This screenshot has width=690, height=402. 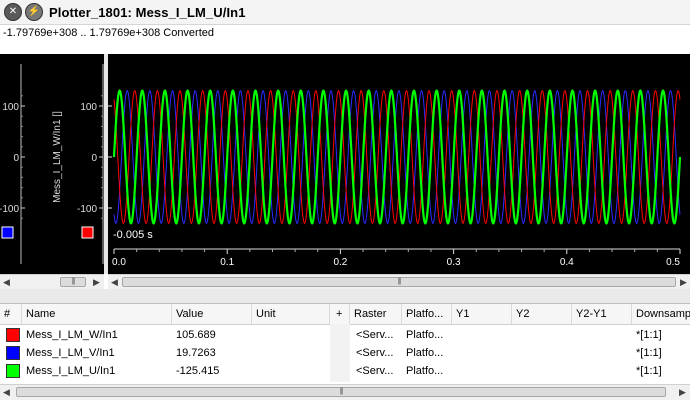 I want to click on series-v-marker, so click(x=7, y=232).